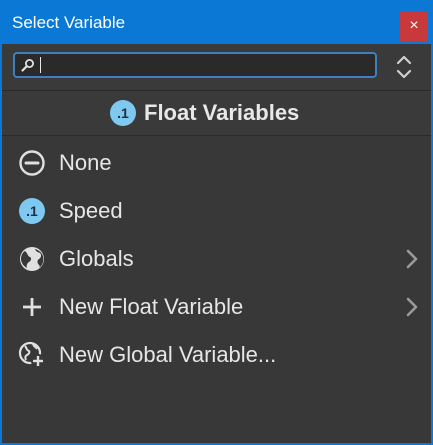 Image resolution: width=433 pixels, height=445 pixels. What do you see at coordinates (85, 162) in the screenshot?
I see `menu-item-label: None` at bounding box center [85, 162].